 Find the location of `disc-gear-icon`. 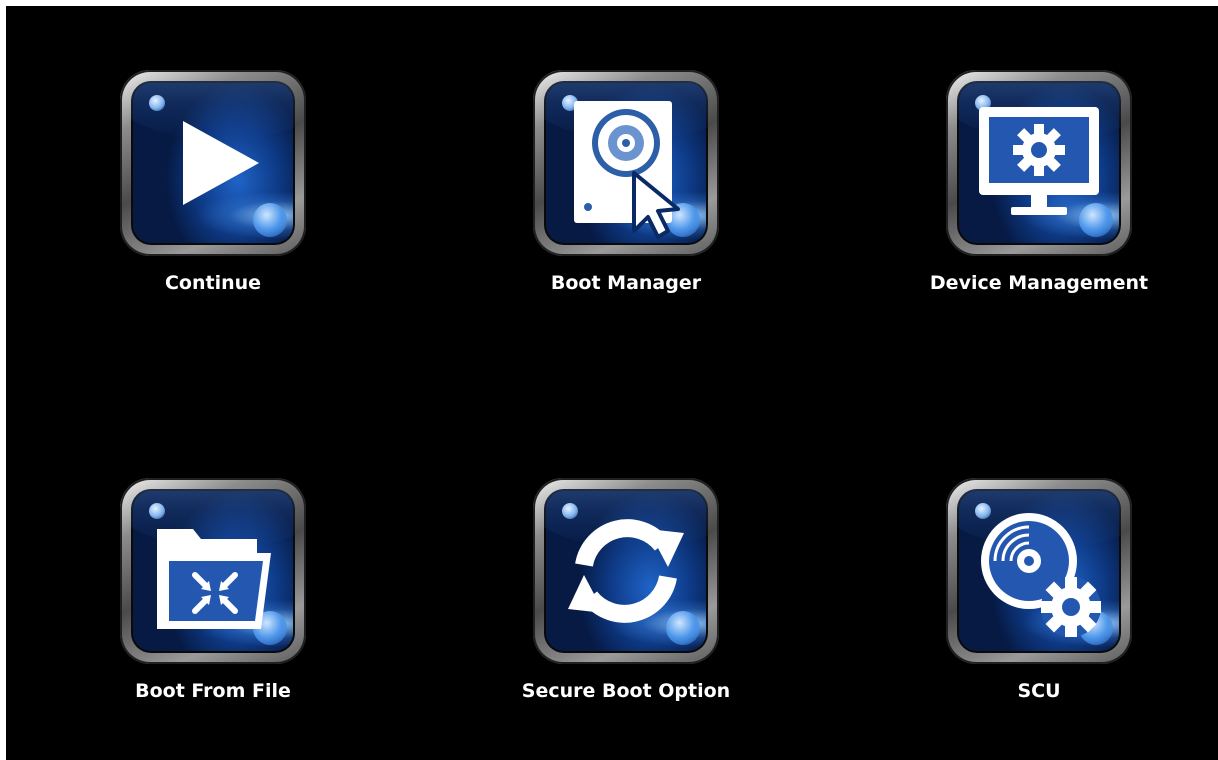

disc-gear-icon is located at coordinates (1041, 575).